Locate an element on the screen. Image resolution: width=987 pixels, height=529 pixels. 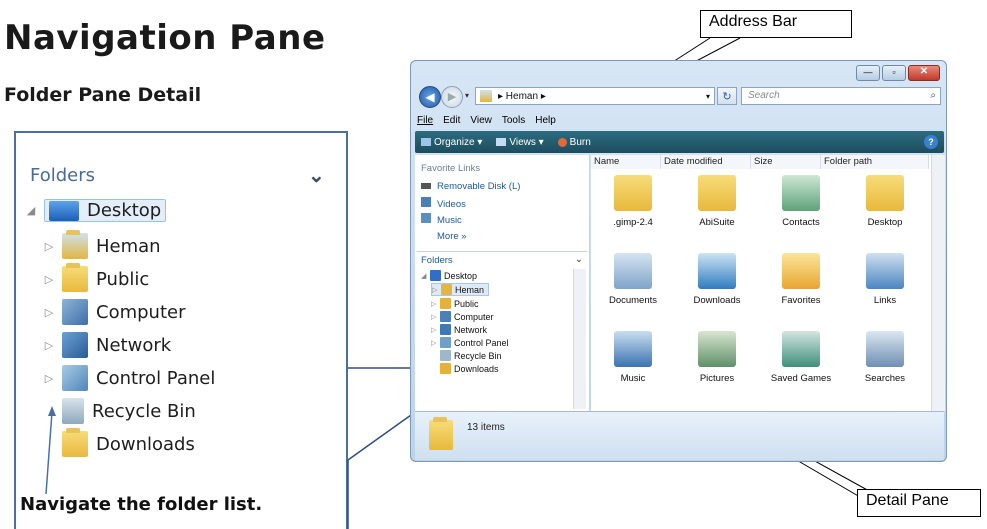
tree-item-computer: ▷ Computer is located at coordinates (462, 316).